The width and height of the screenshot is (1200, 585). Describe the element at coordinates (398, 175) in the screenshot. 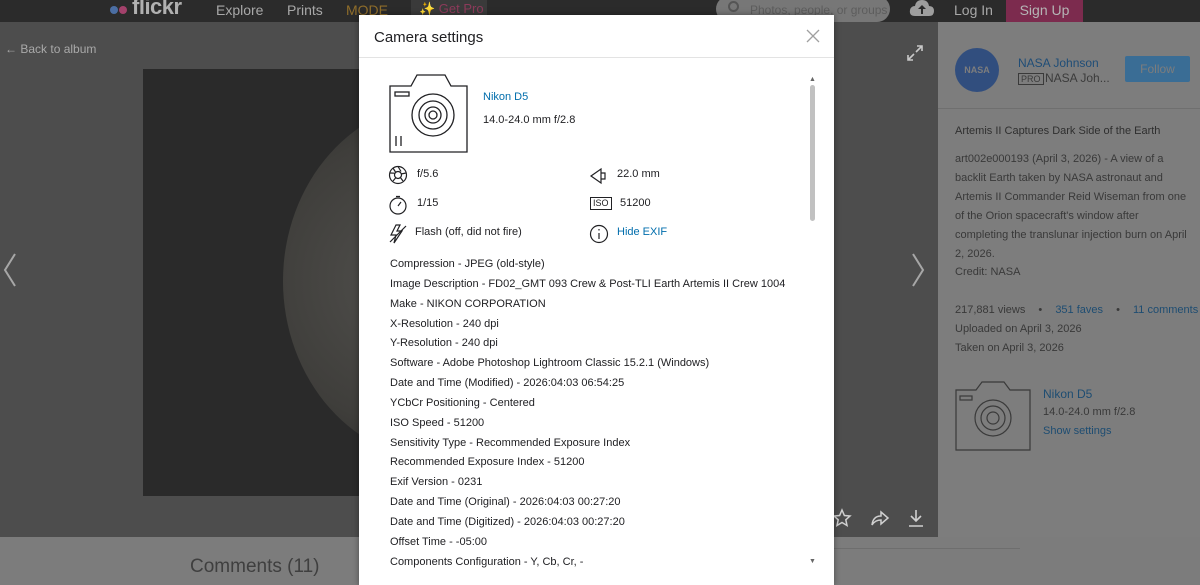

I see `aperture-icon` at that location.